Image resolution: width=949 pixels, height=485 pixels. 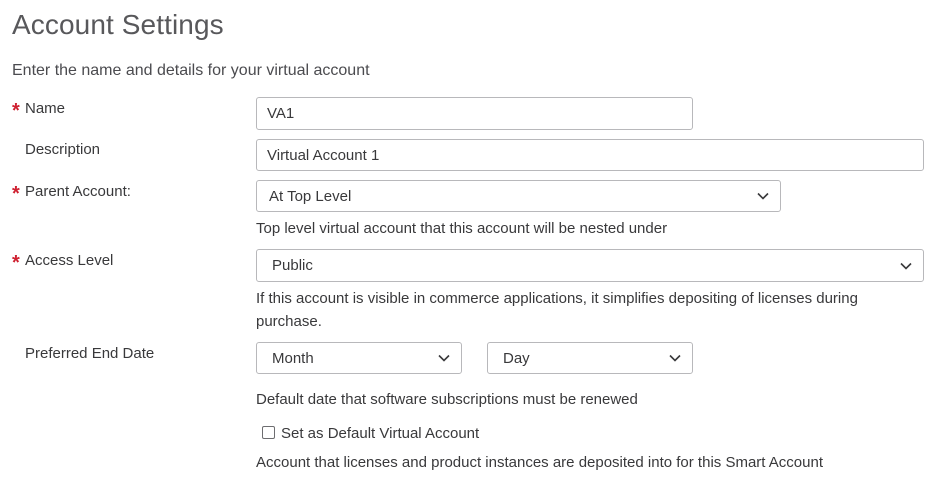 What do you see at coordinates (590, 358) in the screenshot?
I see `day-select: Day` at bounding box center [590, 358].